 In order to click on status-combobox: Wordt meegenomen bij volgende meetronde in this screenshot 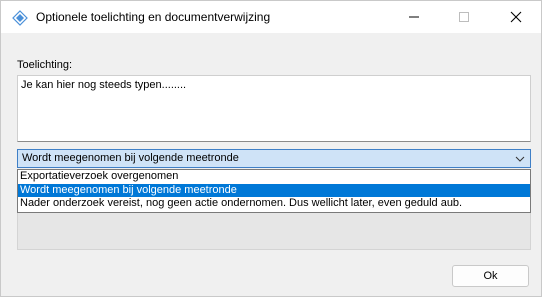, I will do `click(274, 158)`.